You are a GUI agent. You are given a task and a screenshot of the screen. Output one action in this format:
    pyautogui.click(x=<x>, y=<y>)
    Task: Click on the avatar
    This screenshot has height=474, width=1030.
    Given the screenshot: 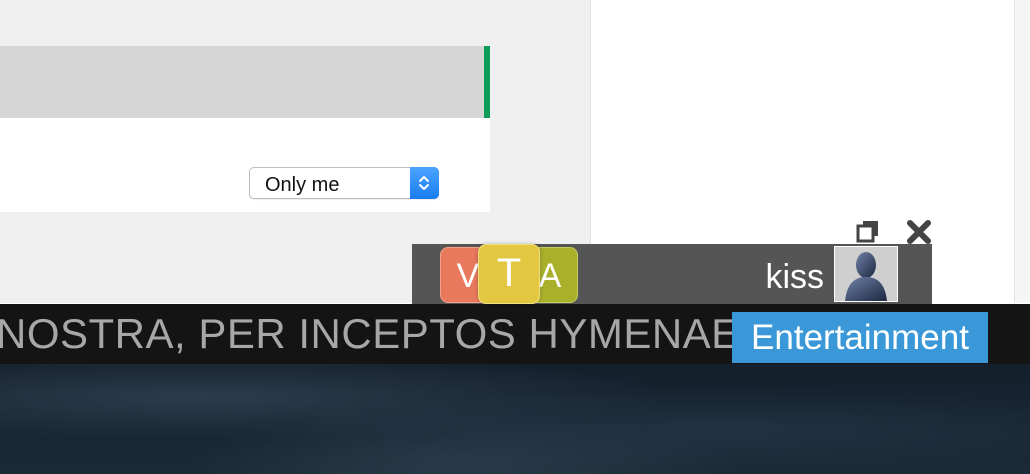 What is the action you would take?
    pyautogui.click(x=866, y=274)
    